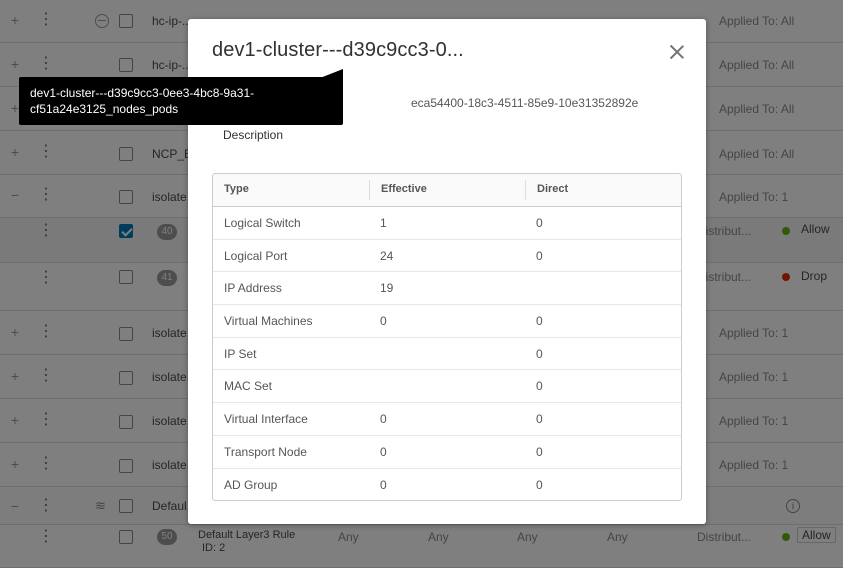 Image resolution: width=843 pixels, height=568 pixels. What do you see at coordinates (677, 52) in the screenshot?
I see `close-icon` at bounding box center [677, 52].